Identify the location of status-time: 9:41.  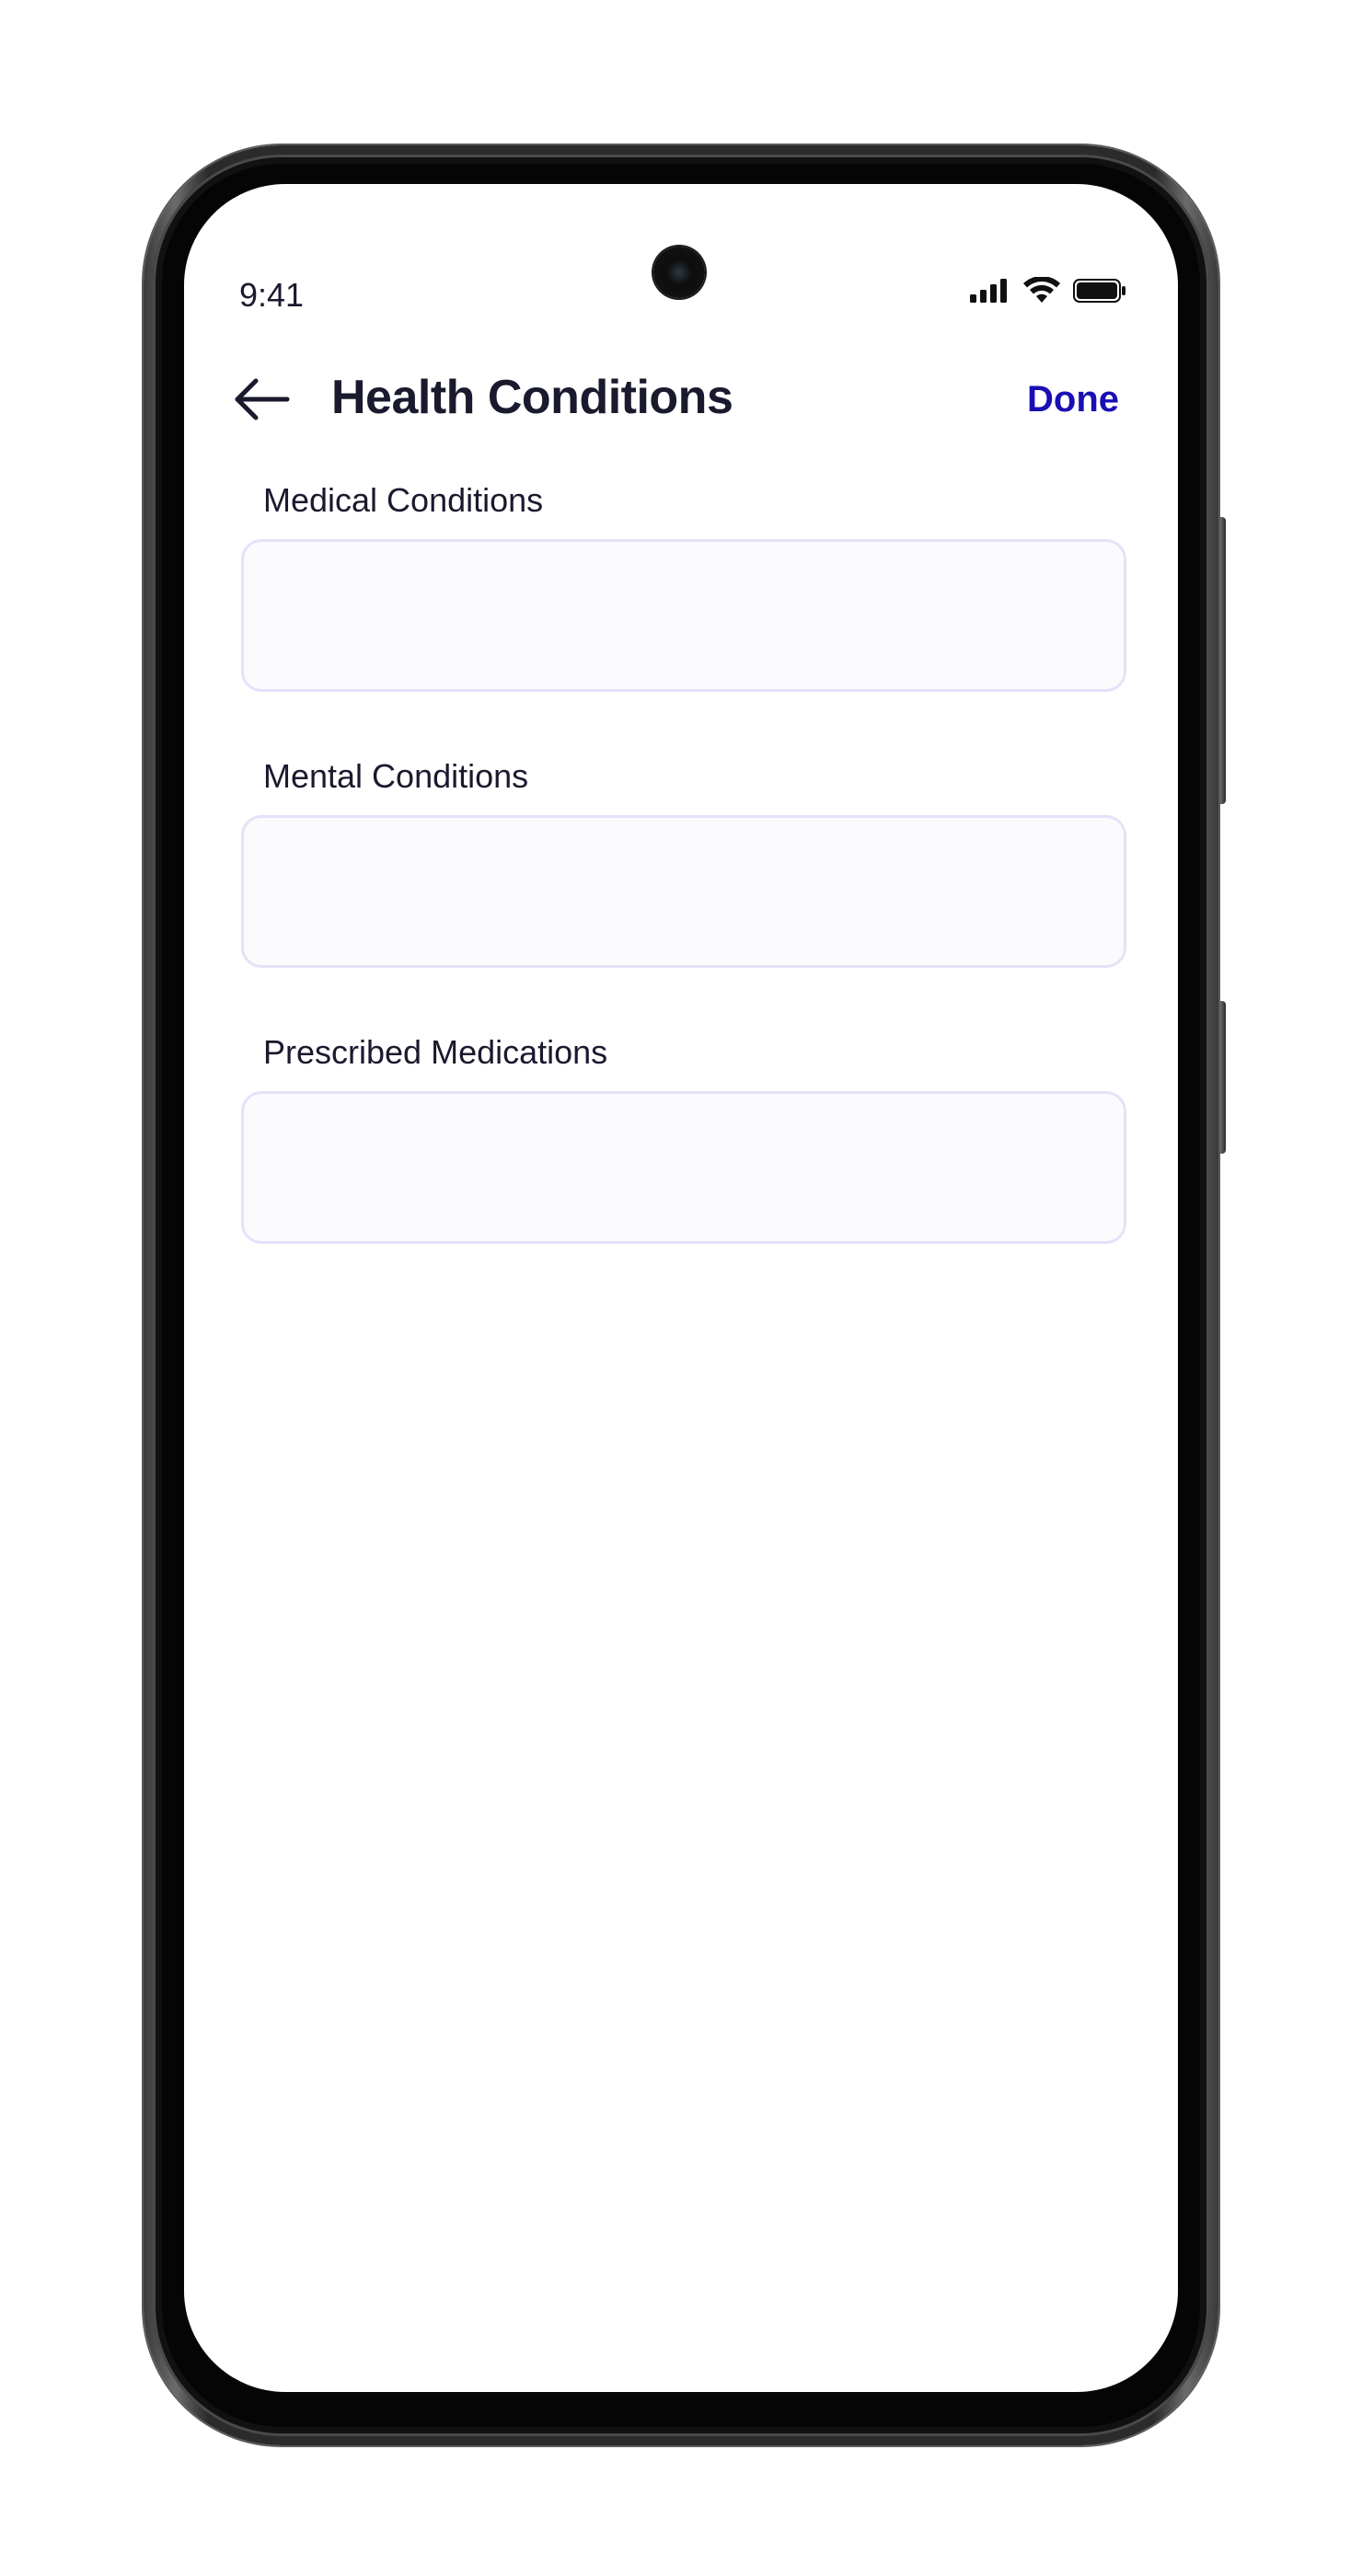
(272, 295).